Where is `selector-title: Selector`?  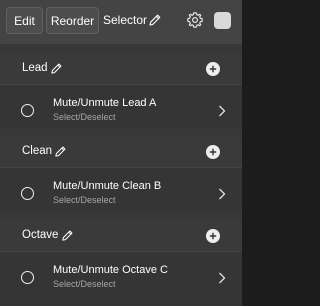 selector-title: Selector is located at coordinates (125, 20).